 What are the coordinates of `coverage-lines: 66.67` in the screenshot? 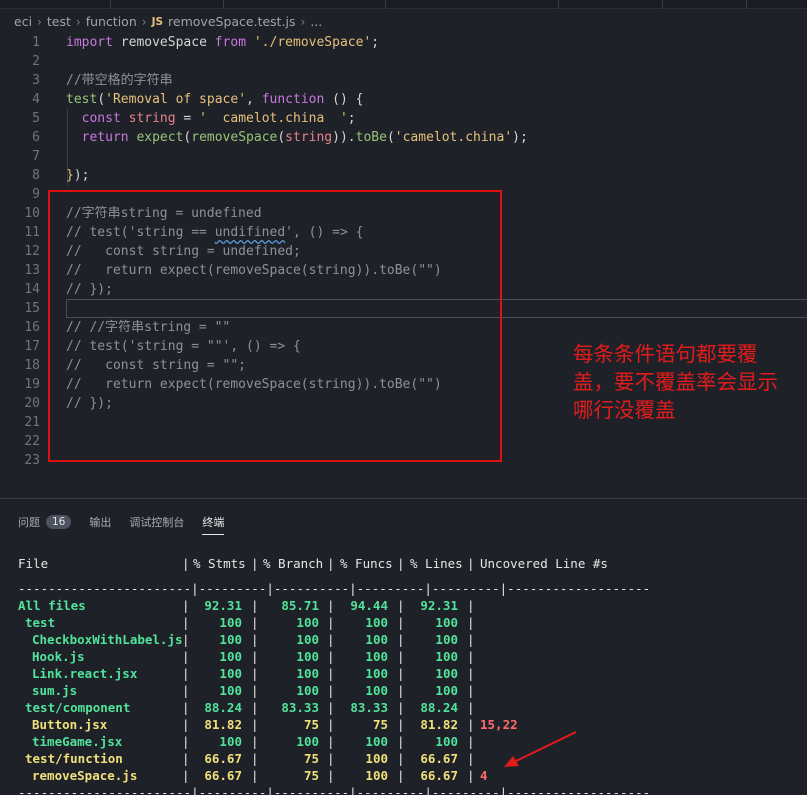 It's located at (439, 758).